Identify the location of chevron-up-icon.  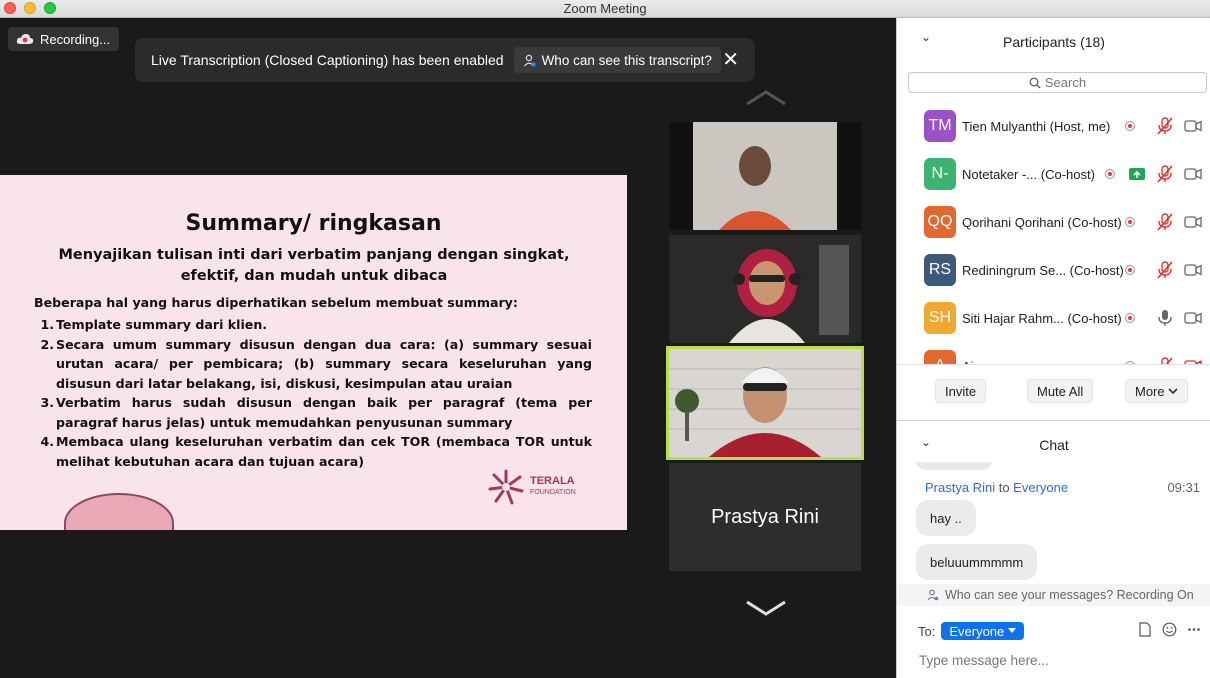
(766, 98).